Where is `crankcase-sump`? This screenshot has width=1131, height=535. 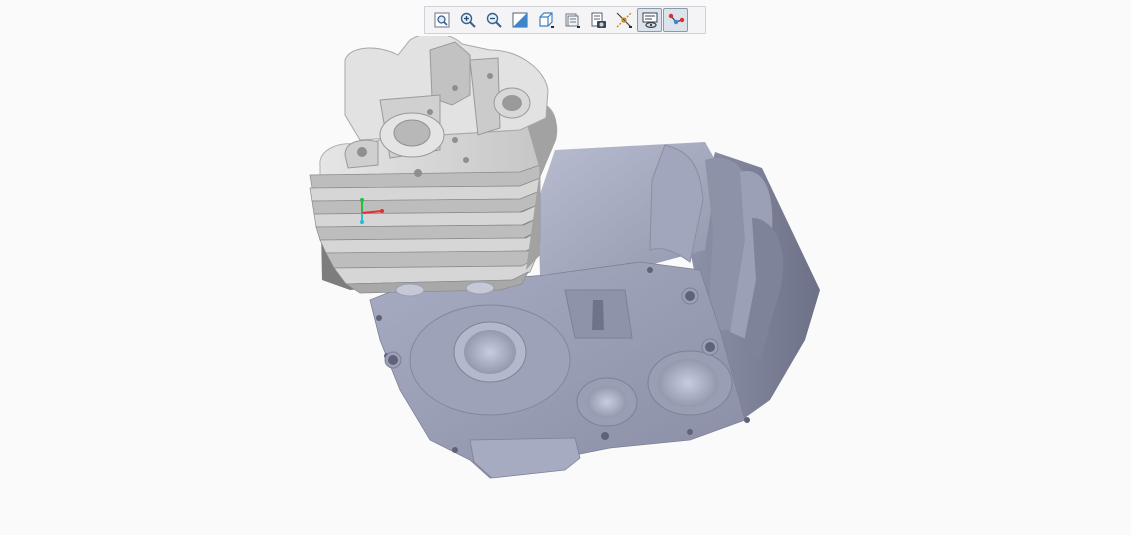 crankcase-sump is located at coordinates (525, 458).